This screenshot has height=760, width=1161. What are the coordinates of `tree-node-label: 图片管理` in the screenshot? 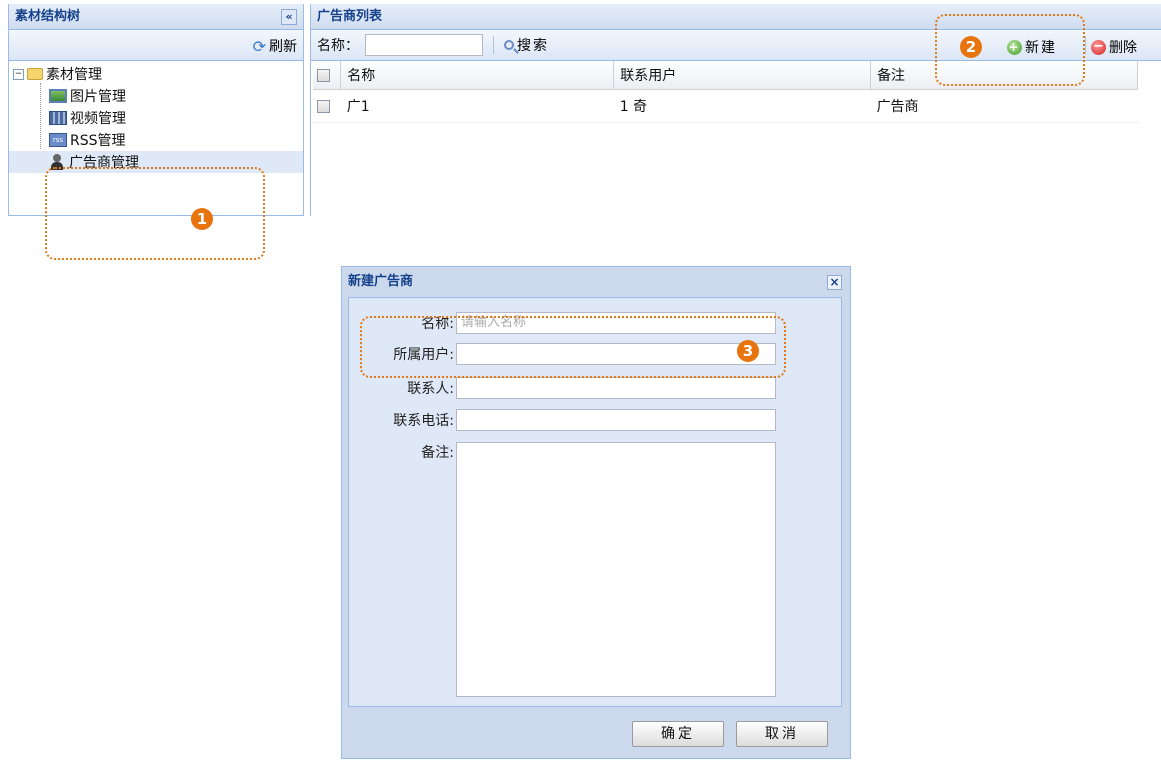 It's located at (98, 97).